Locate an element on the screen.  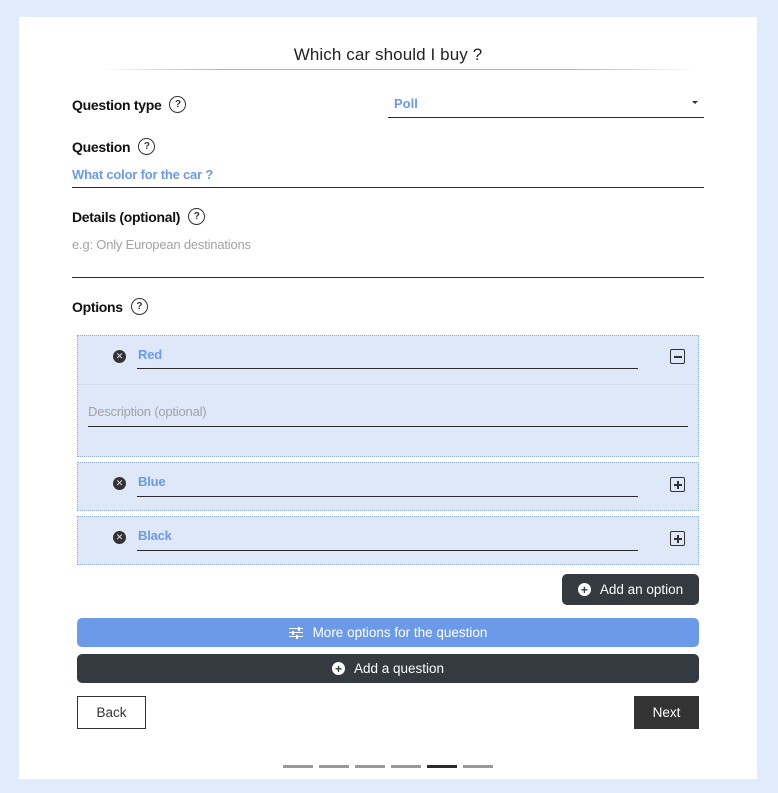
title-divider is located at coordinates (398, 69).